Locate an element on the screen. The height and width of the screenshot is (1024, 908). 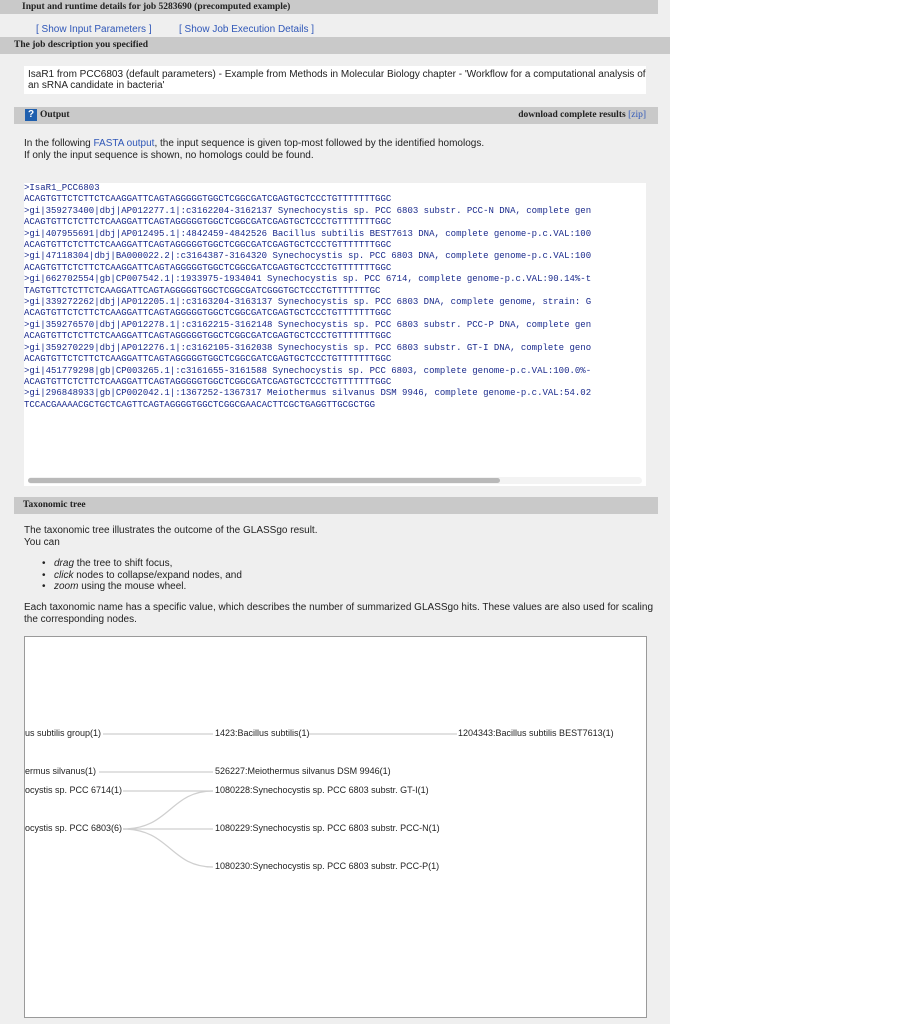
tree-node-meiothermus-silvanus: ermus silvanus(1) is located at coordinates (60, 771).